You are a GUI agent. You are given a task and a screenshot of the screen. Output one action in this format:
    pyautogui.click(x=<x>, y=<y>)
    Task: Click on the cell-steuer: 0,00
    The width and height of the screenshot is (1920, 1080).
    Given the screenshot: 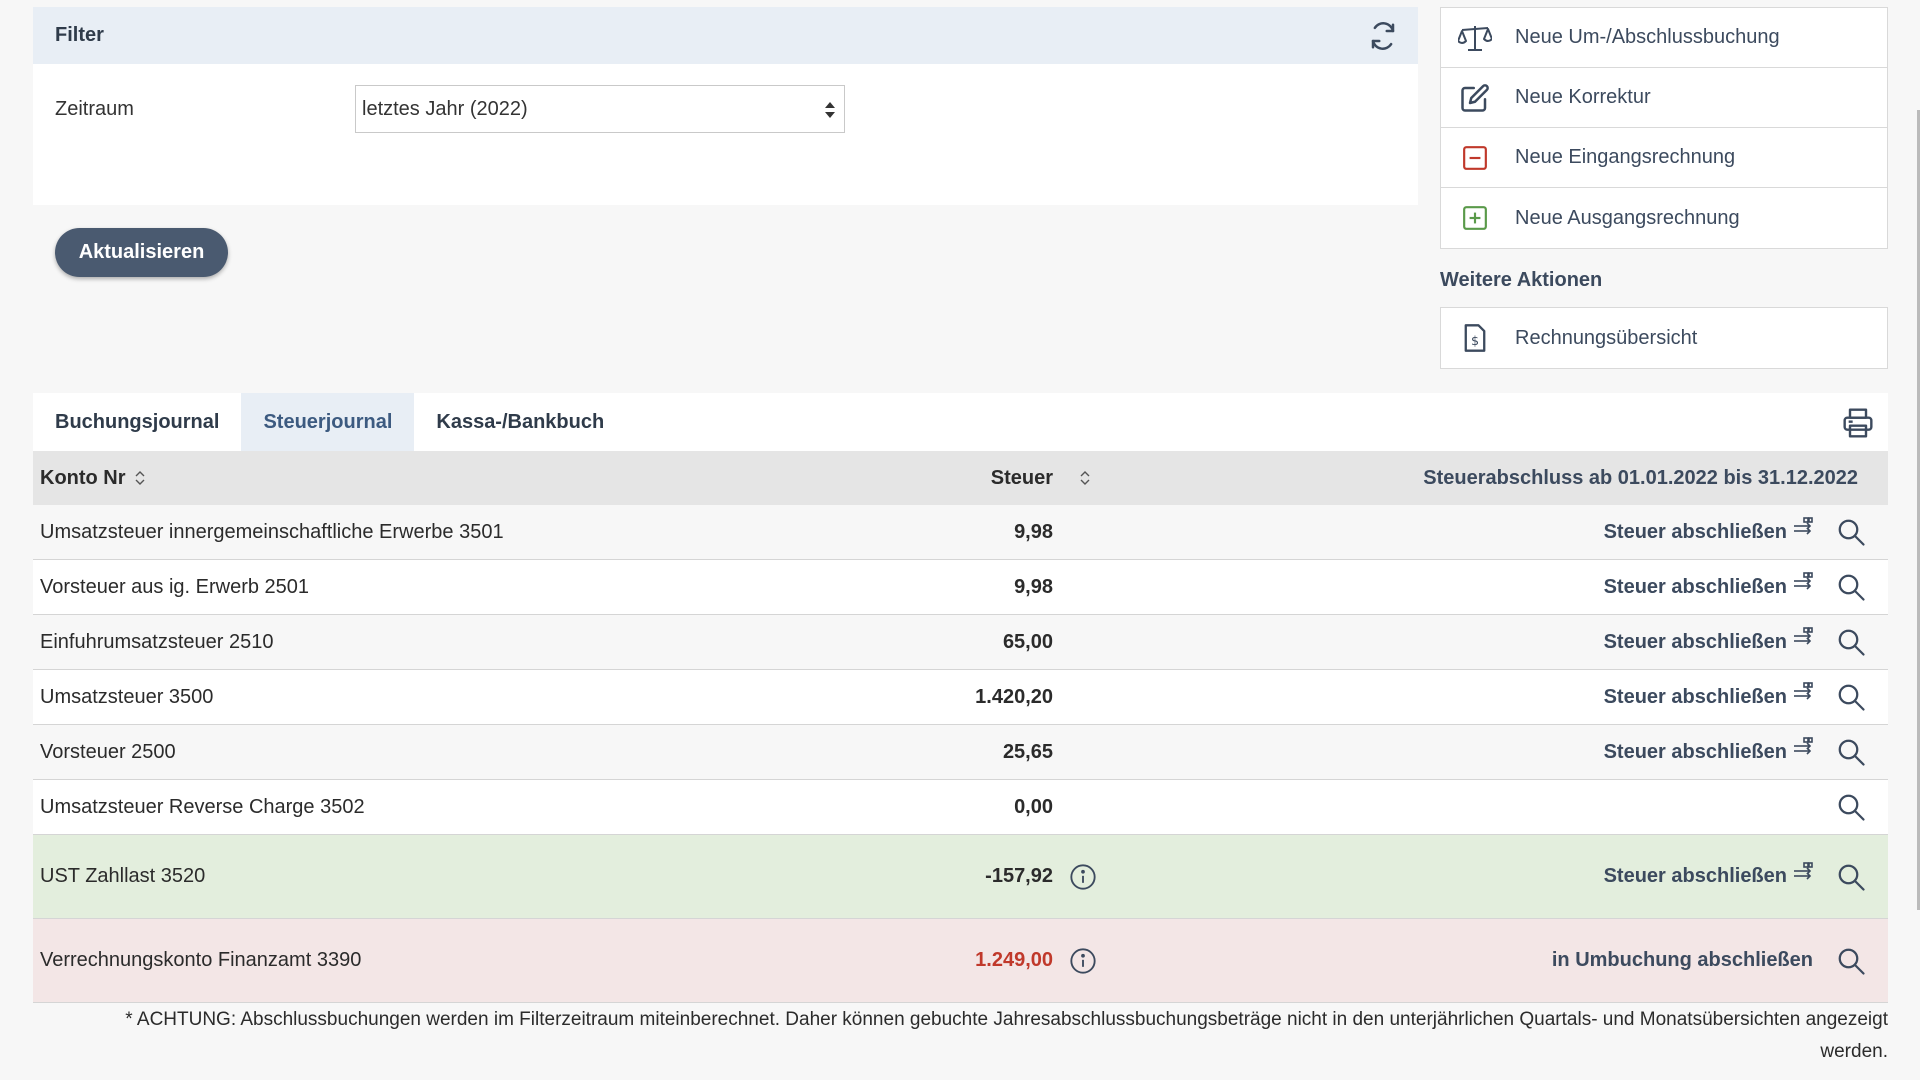 What is the action you would take?
    pyautogui.click(x=1033, y=806)
    